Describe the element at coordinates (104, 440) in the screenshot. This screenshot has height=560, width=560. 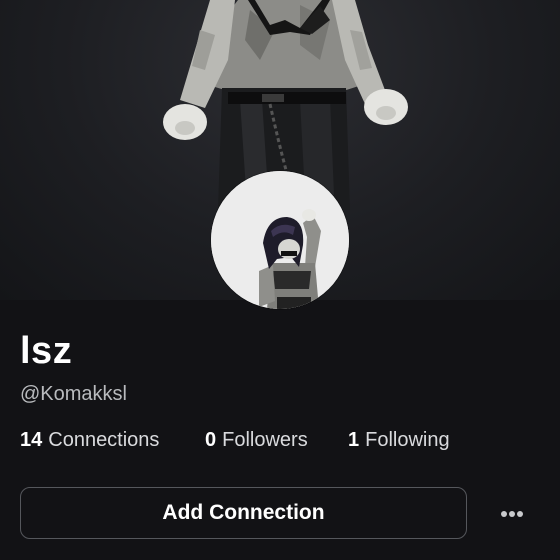
I see `connections-label: Connections` at that location.